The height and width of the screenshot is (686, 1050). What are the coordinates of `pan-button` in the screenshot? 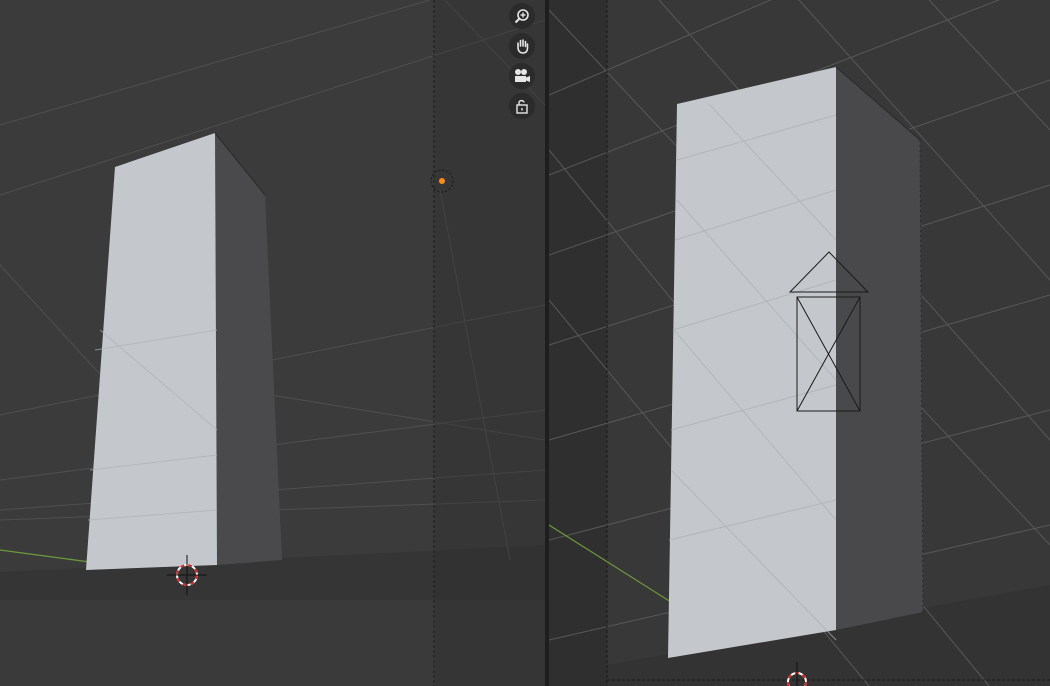 It's located at (522, 46).